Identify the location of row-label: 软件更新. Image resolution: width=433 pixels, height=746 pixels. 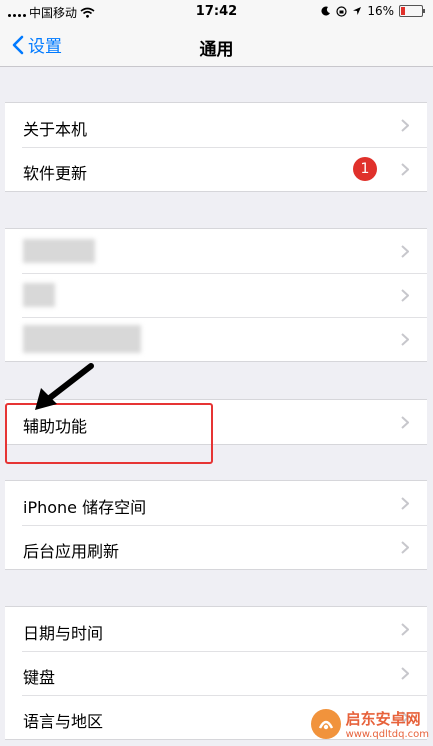
(55, 173).